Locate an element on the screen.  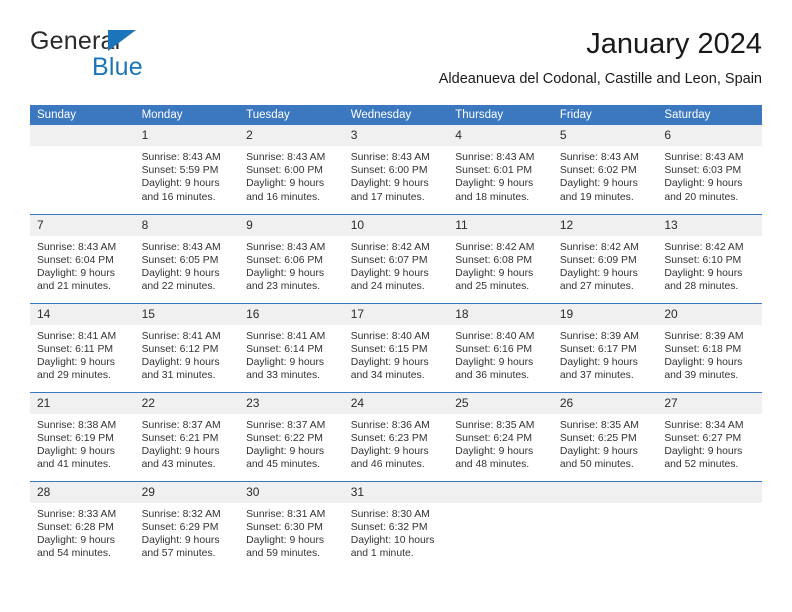
day-number: 9 is located at coordinates (291, 225).